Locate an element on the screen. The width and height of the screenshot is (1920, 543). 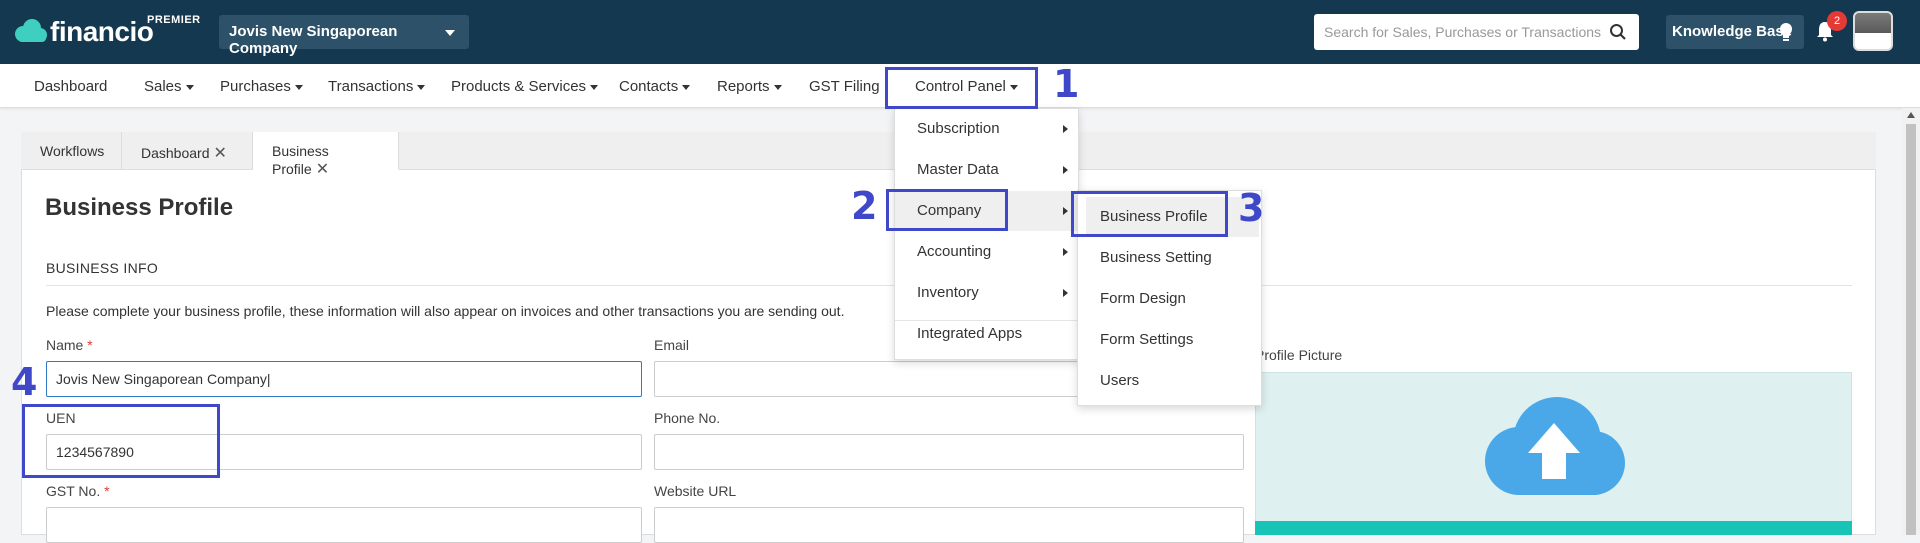
name-input: Jovis New Singaporean Company| is located at coordinates (344, 379).